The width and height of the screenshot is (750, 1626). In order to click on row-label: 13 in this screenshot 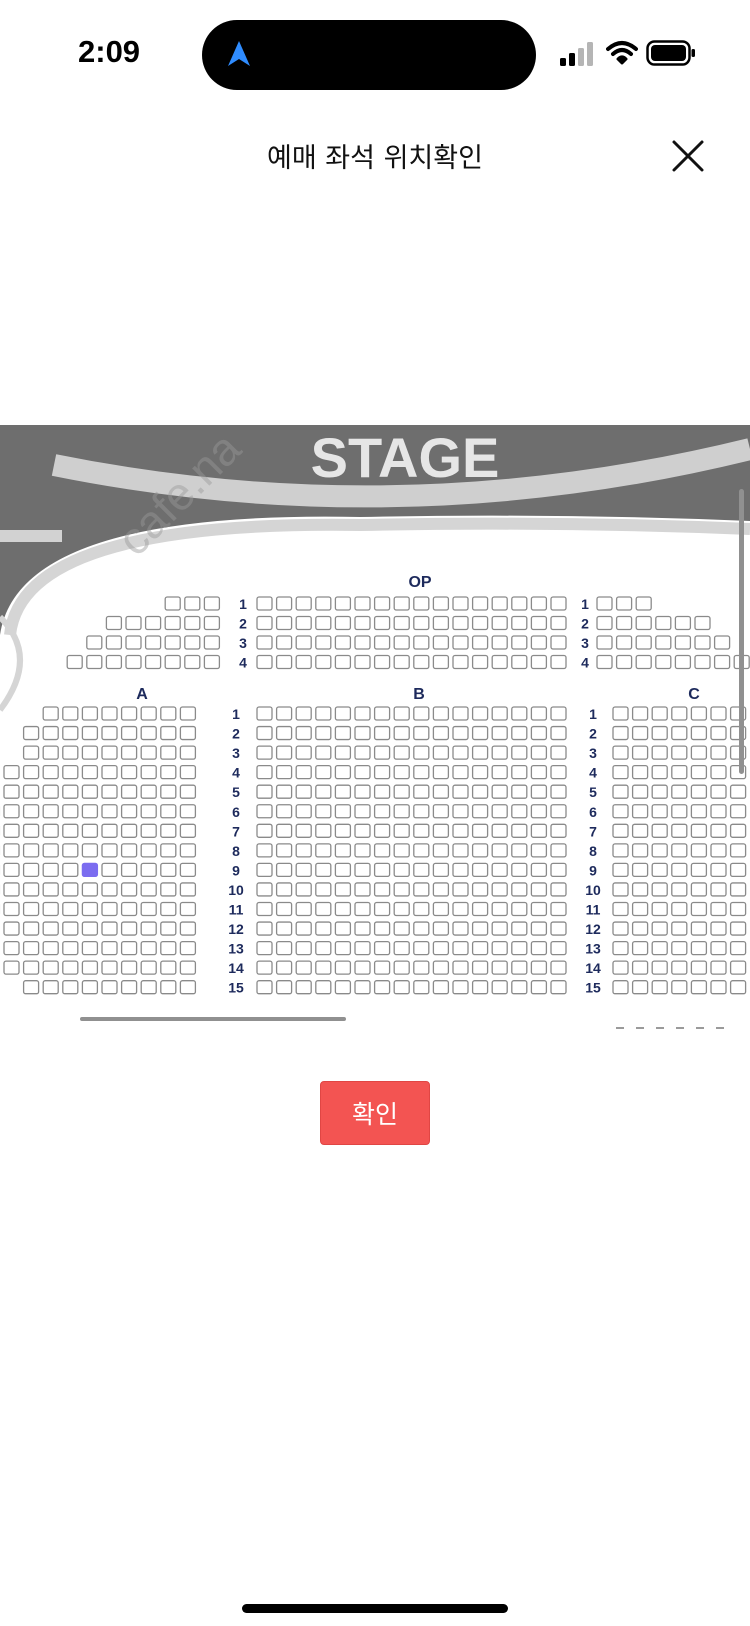, I will do `click(593, 949)`.